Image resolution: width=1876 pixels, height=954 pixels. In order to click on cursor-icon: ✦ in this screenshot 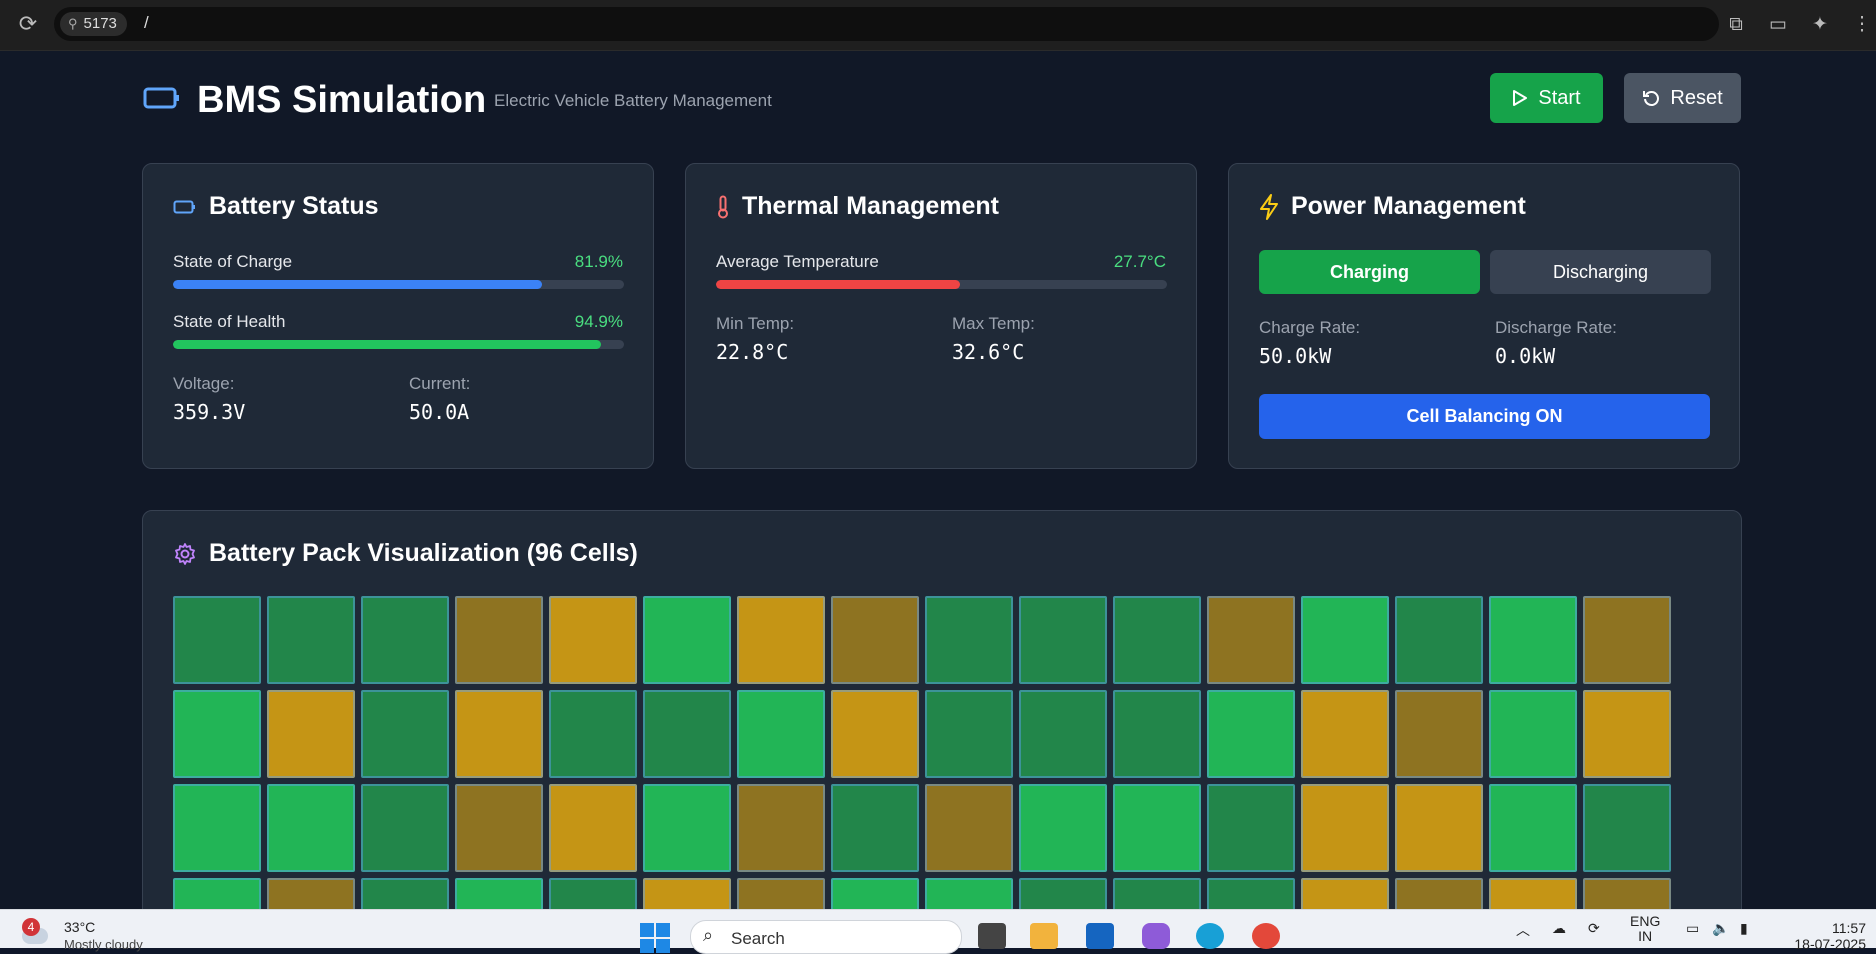, I will do `click(1820, 25)`.